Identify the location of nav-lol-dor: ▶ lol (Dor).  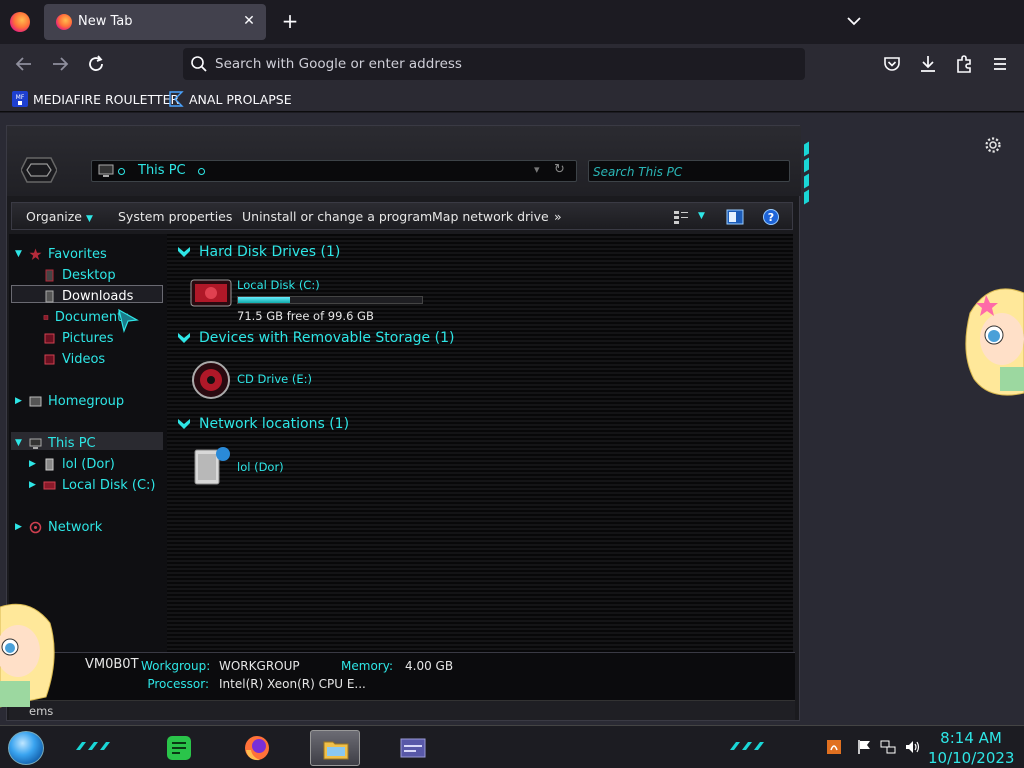
(72, 464).